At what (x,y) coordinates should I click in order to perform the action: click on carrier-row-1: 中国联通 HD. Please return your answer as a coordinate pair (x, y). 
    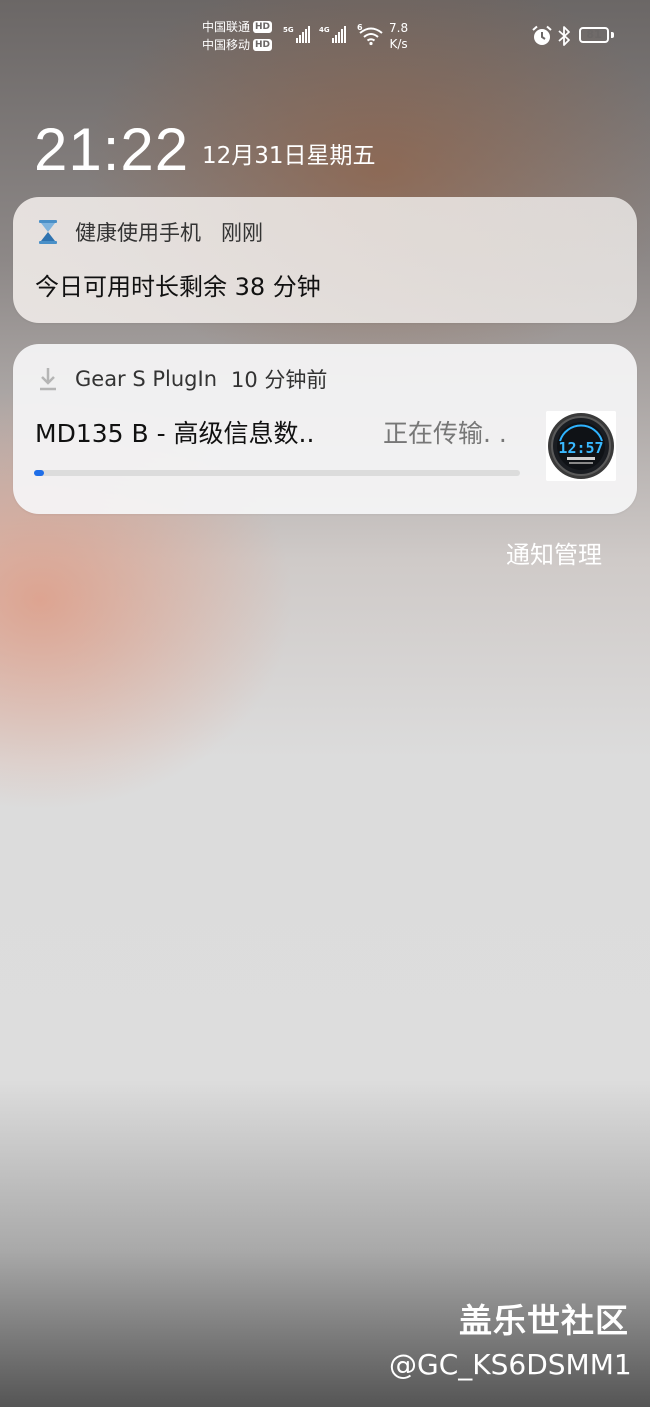
    Looking at the image, I should click on (237, 27).